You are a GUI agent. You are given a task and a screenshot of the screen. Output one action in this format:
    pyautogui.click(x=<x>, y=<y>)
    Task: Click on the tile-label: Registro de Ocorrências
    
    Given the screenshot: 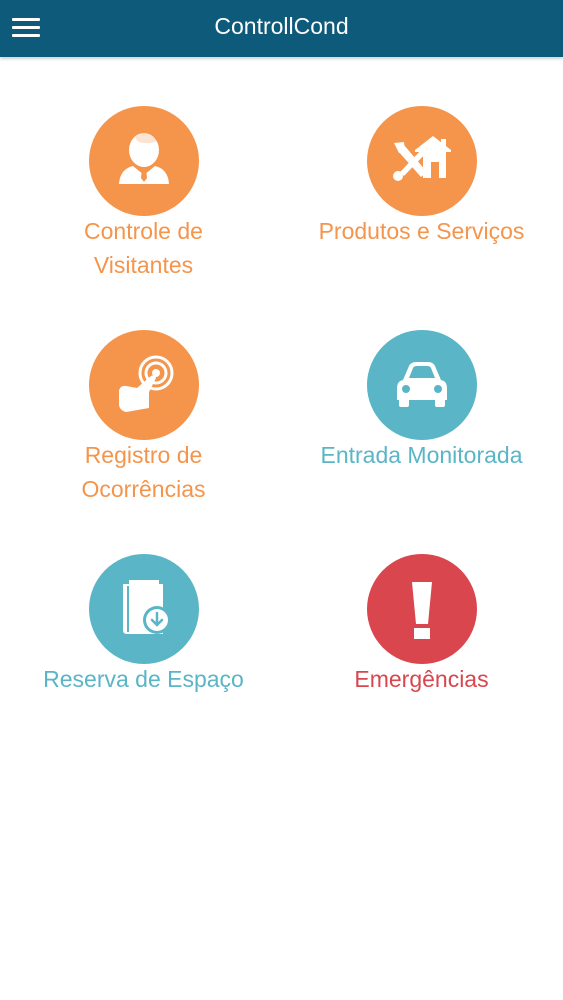 What is the action you would take?
    pyautogui.click(x=143, y=472)
    